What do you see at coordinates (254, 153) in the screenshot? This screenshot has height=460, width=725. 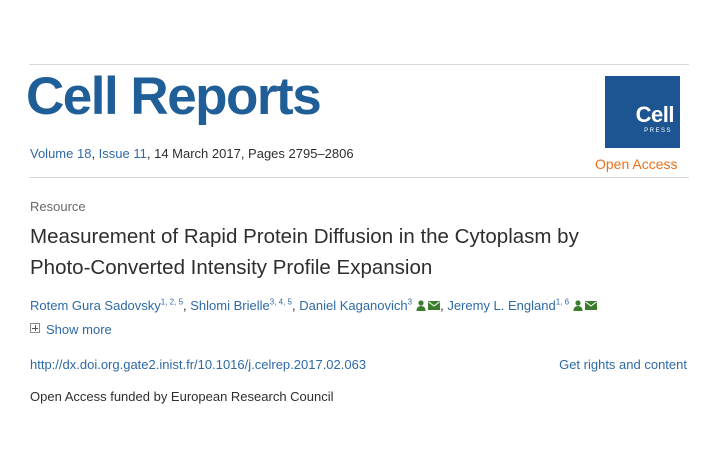 I see `date-pages: 14 March 2017, Pages 2795–2806` at bounding box center [254, 153].